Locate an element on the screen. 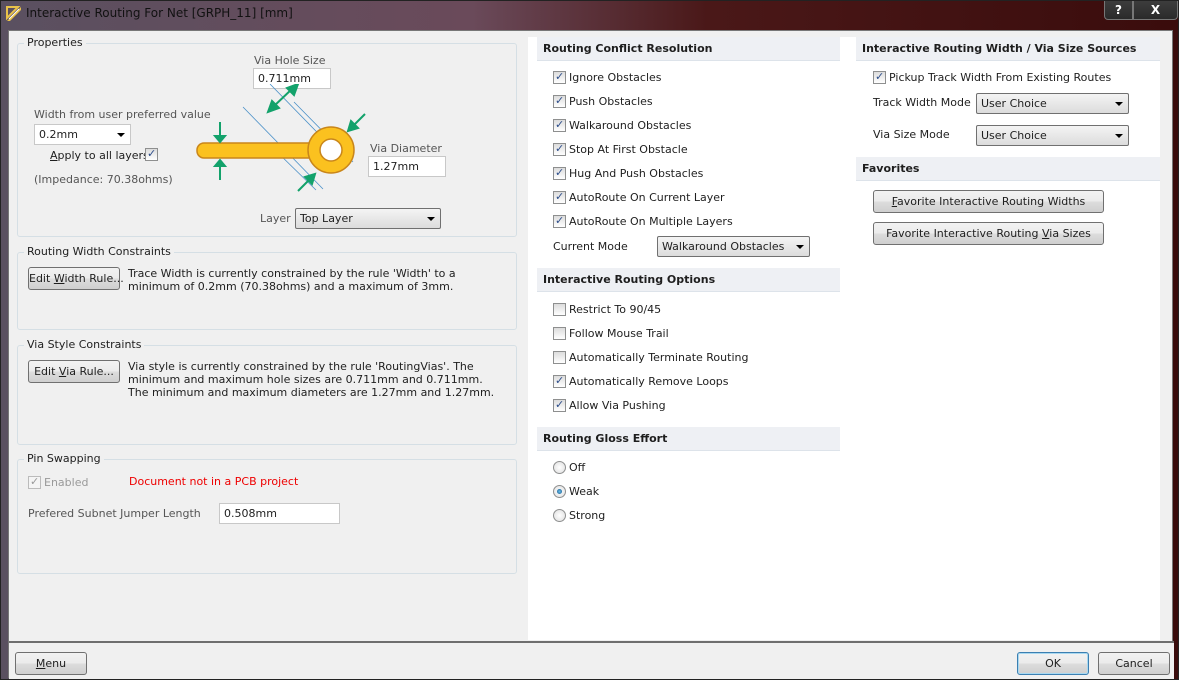 This screenshot has width=1179, height=680. via-hole-shape is located at coordinates (331, 150).